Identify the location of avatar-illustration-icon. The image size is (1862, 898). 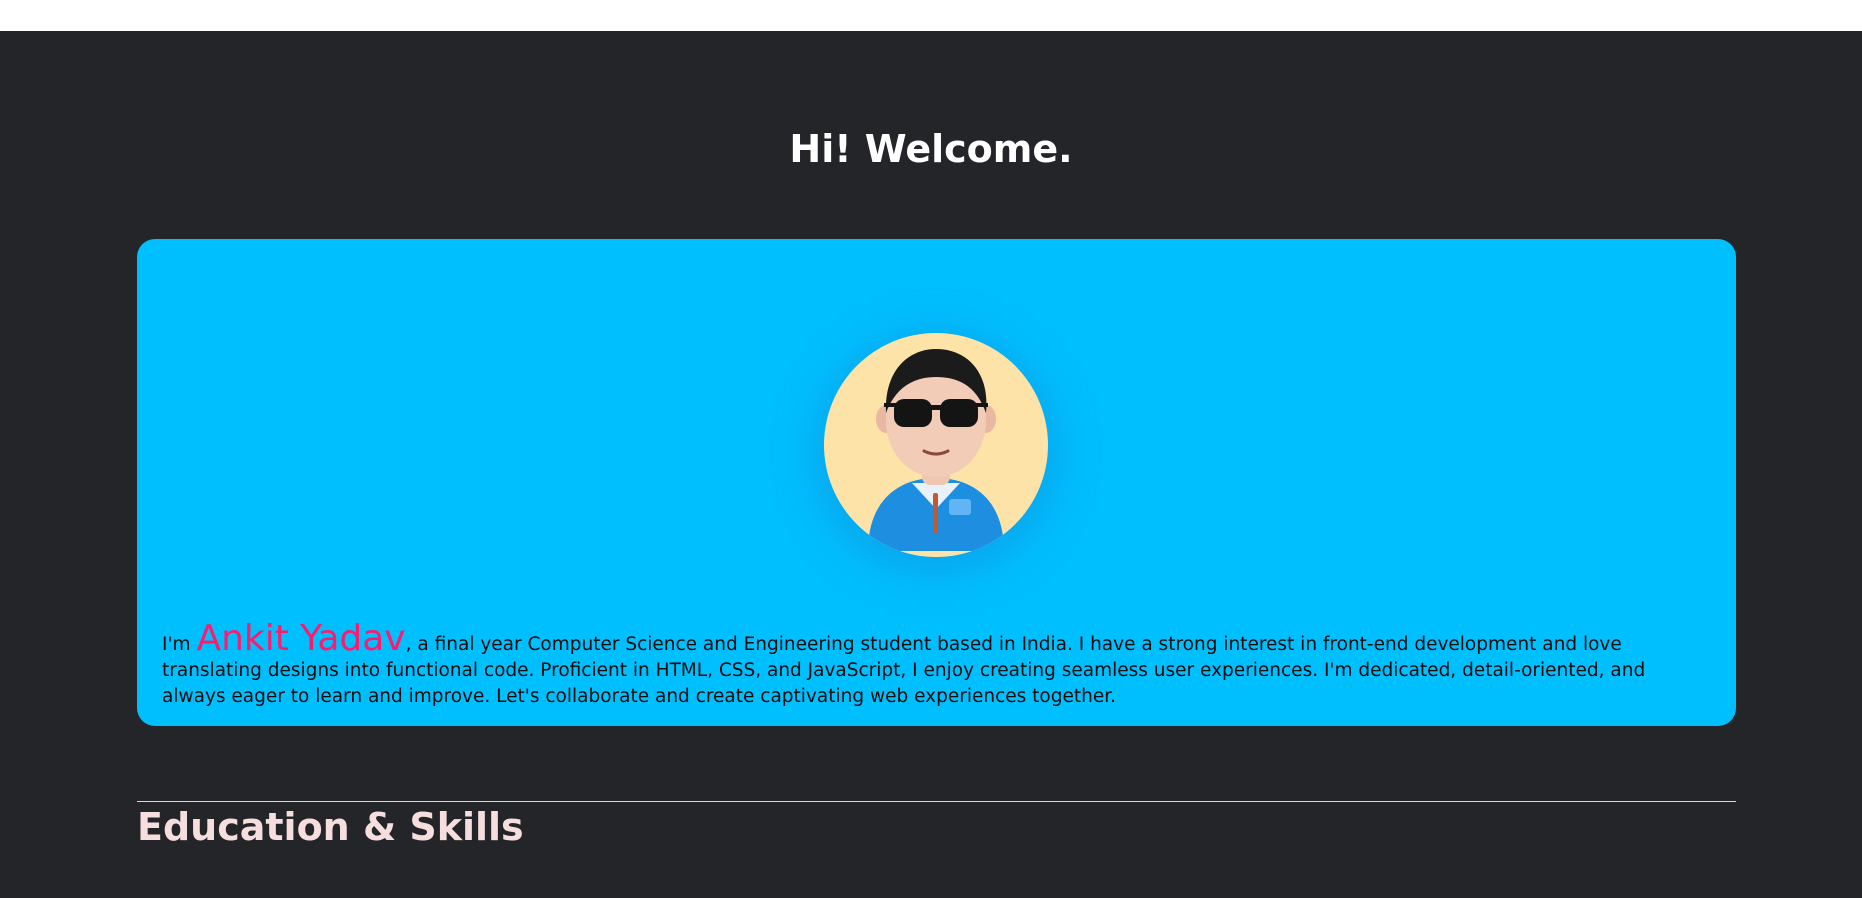
(936, 450).